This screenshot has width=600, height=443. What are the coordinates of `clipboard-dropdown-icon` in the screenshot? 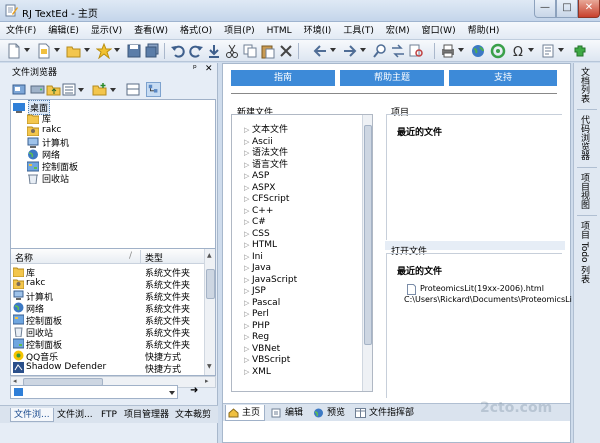 It's located at (561, 50).